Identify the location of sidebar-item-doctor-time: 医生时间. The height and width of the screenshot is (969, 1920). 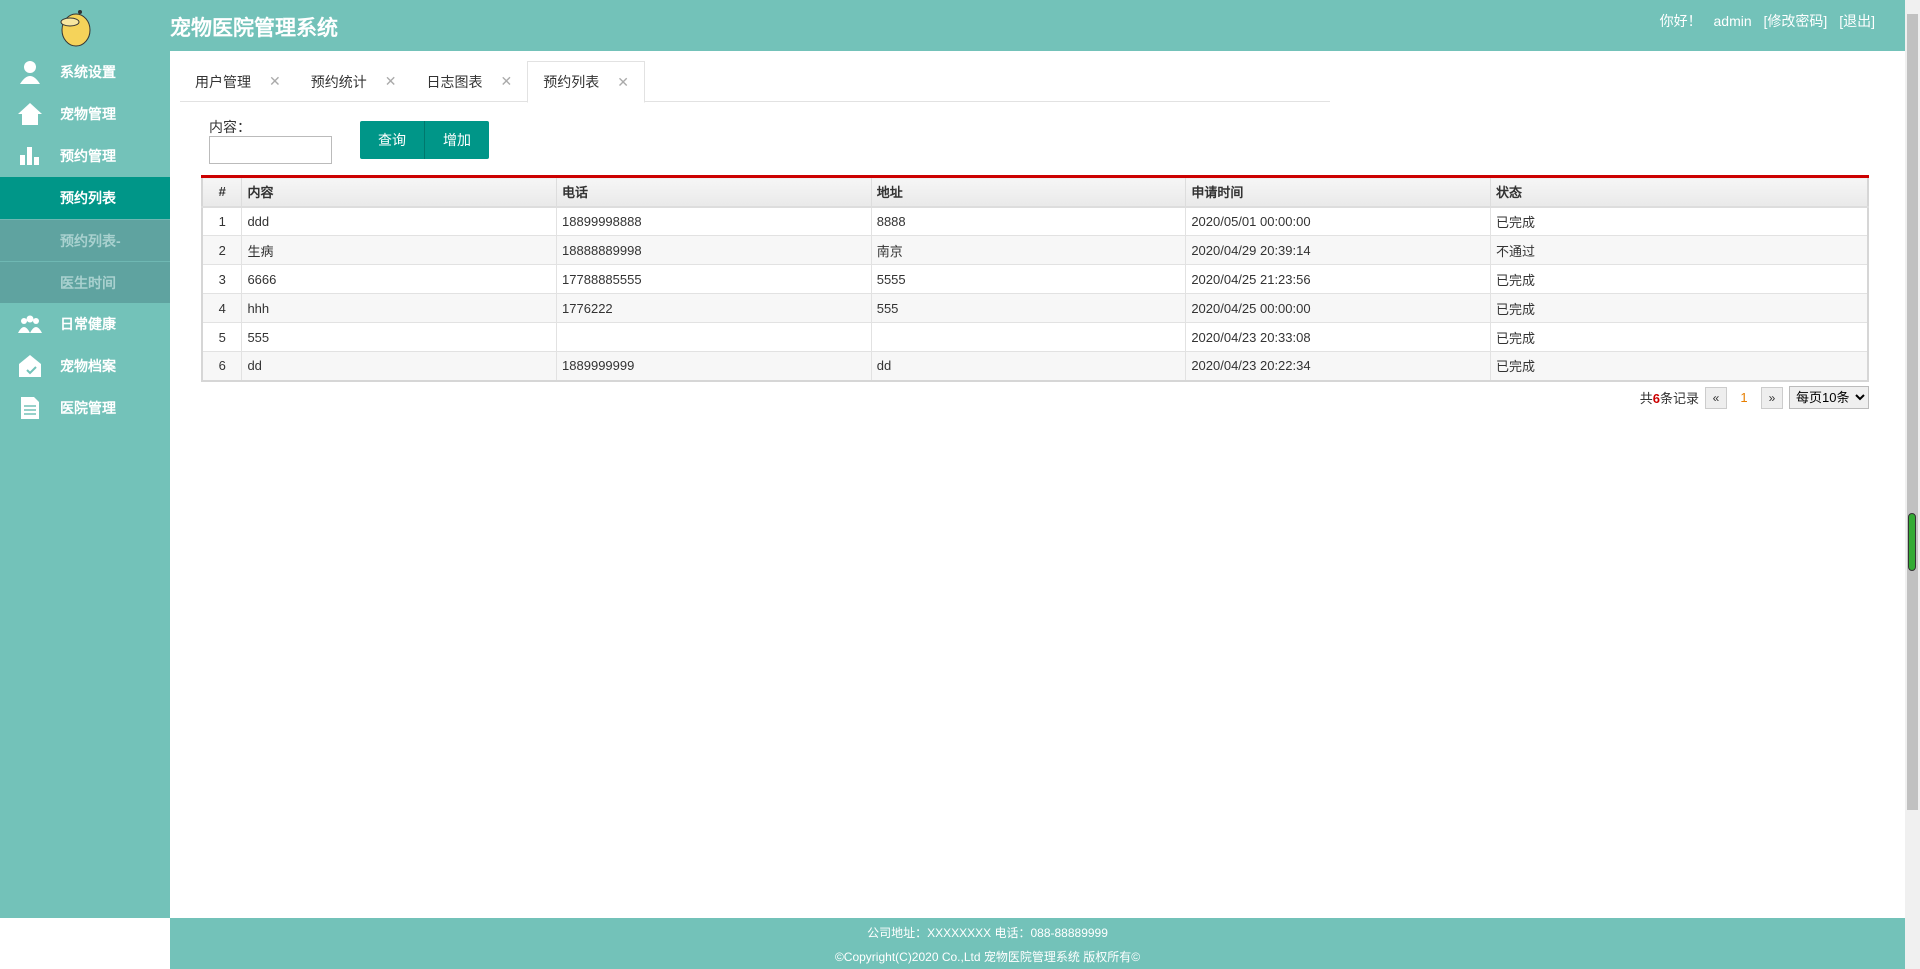
(85, 282).